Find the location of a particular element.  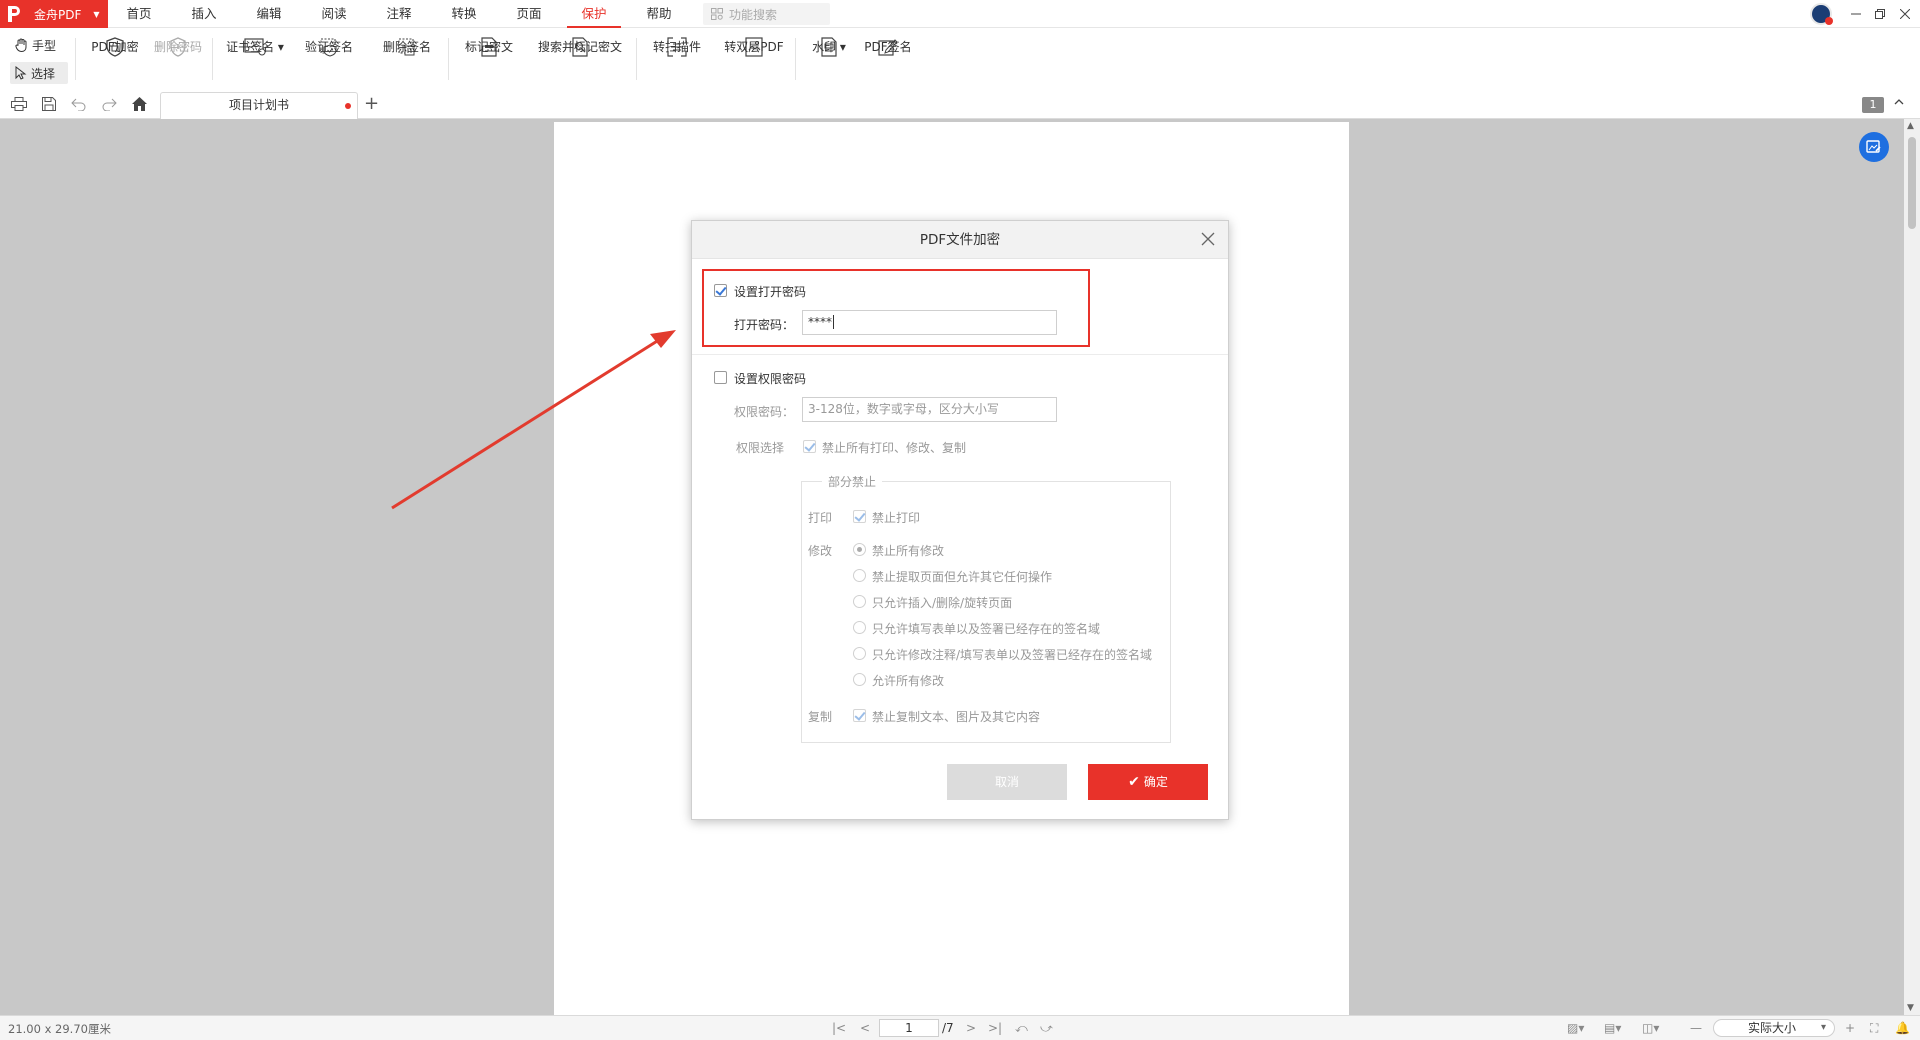

forbid-copy-checkbox is located at coordinates (859, 715).